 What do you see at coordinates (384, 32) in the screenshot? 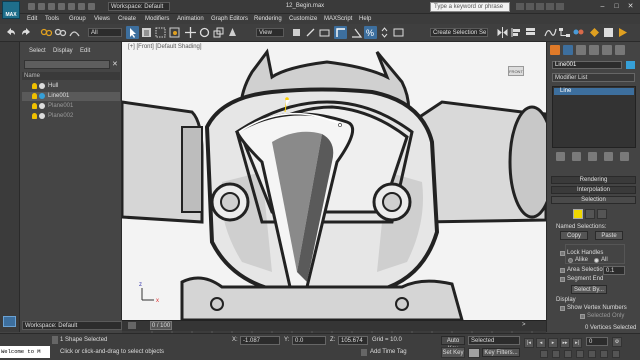
I see `spinner-snap-icon` at bounding box center [384, 32].